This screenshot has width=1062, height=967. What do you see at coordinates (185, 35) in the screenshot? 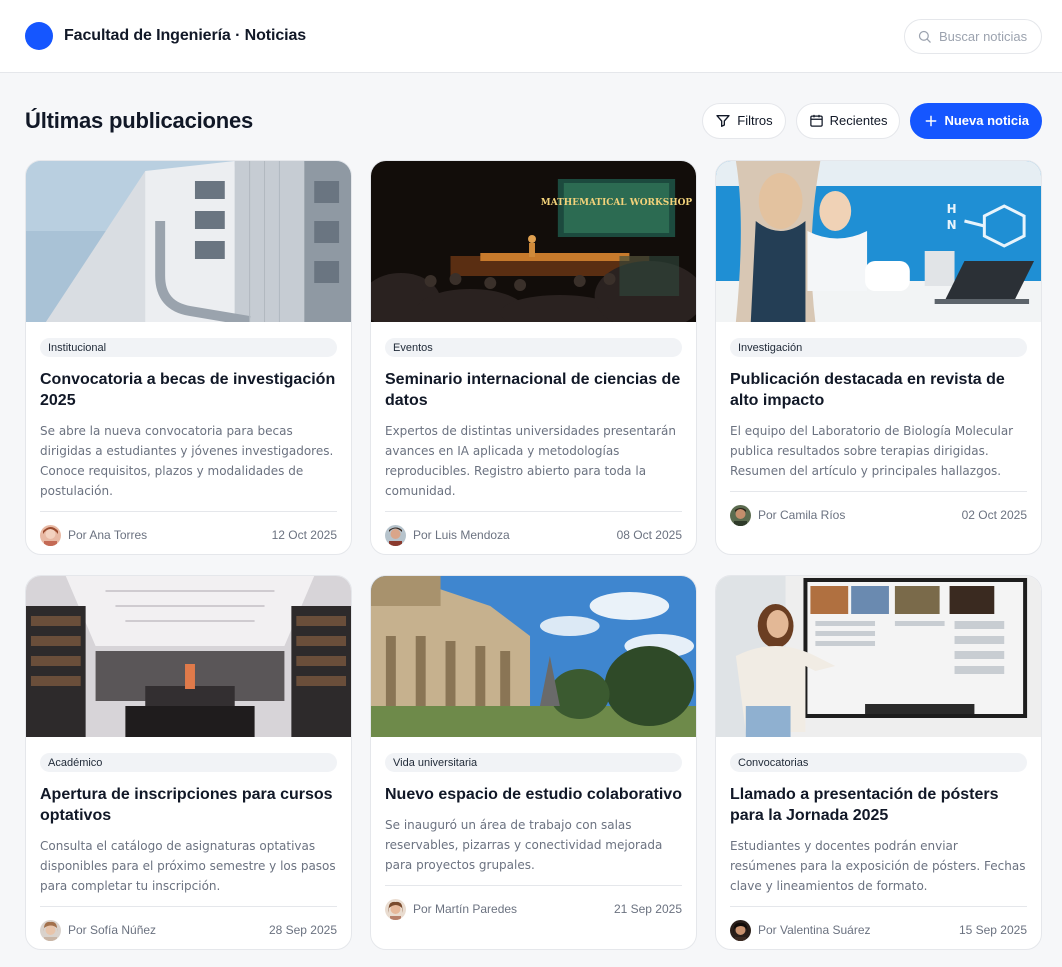
I see `site-title: Facultad de Ingeniería · Noticias` at bounding box center [185, 35].